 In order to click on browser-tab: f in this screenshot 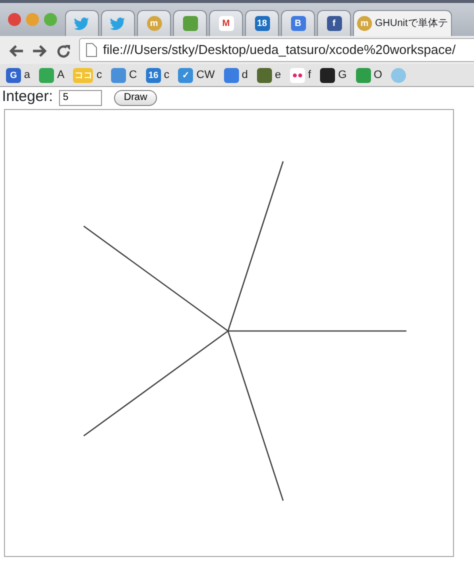, I will do `click(334, 23)`.